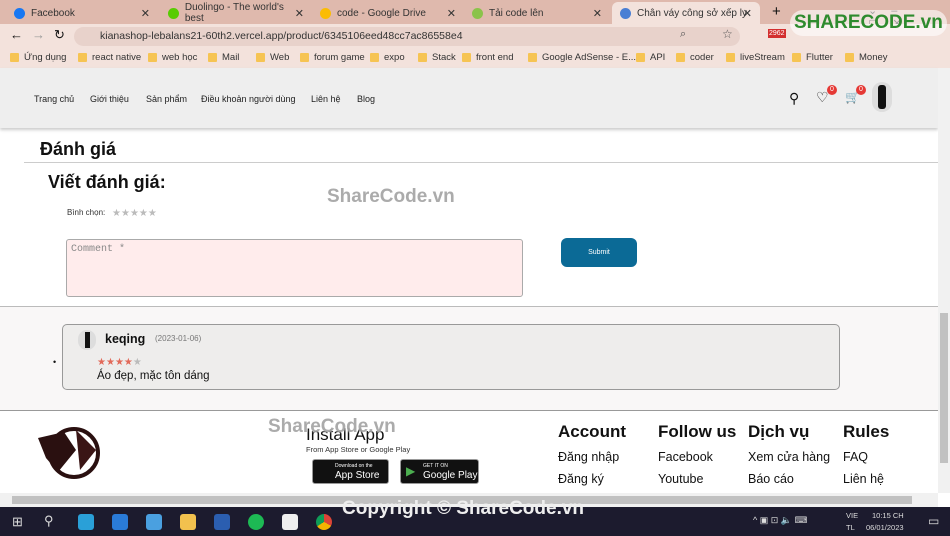 Image resolution: width=950 pixels, height=536 pixels. What do you see at coordinates (885, 527) in the screenshot?
I see `clock-date: 06/01/2023` at bounding box center [885, 527].